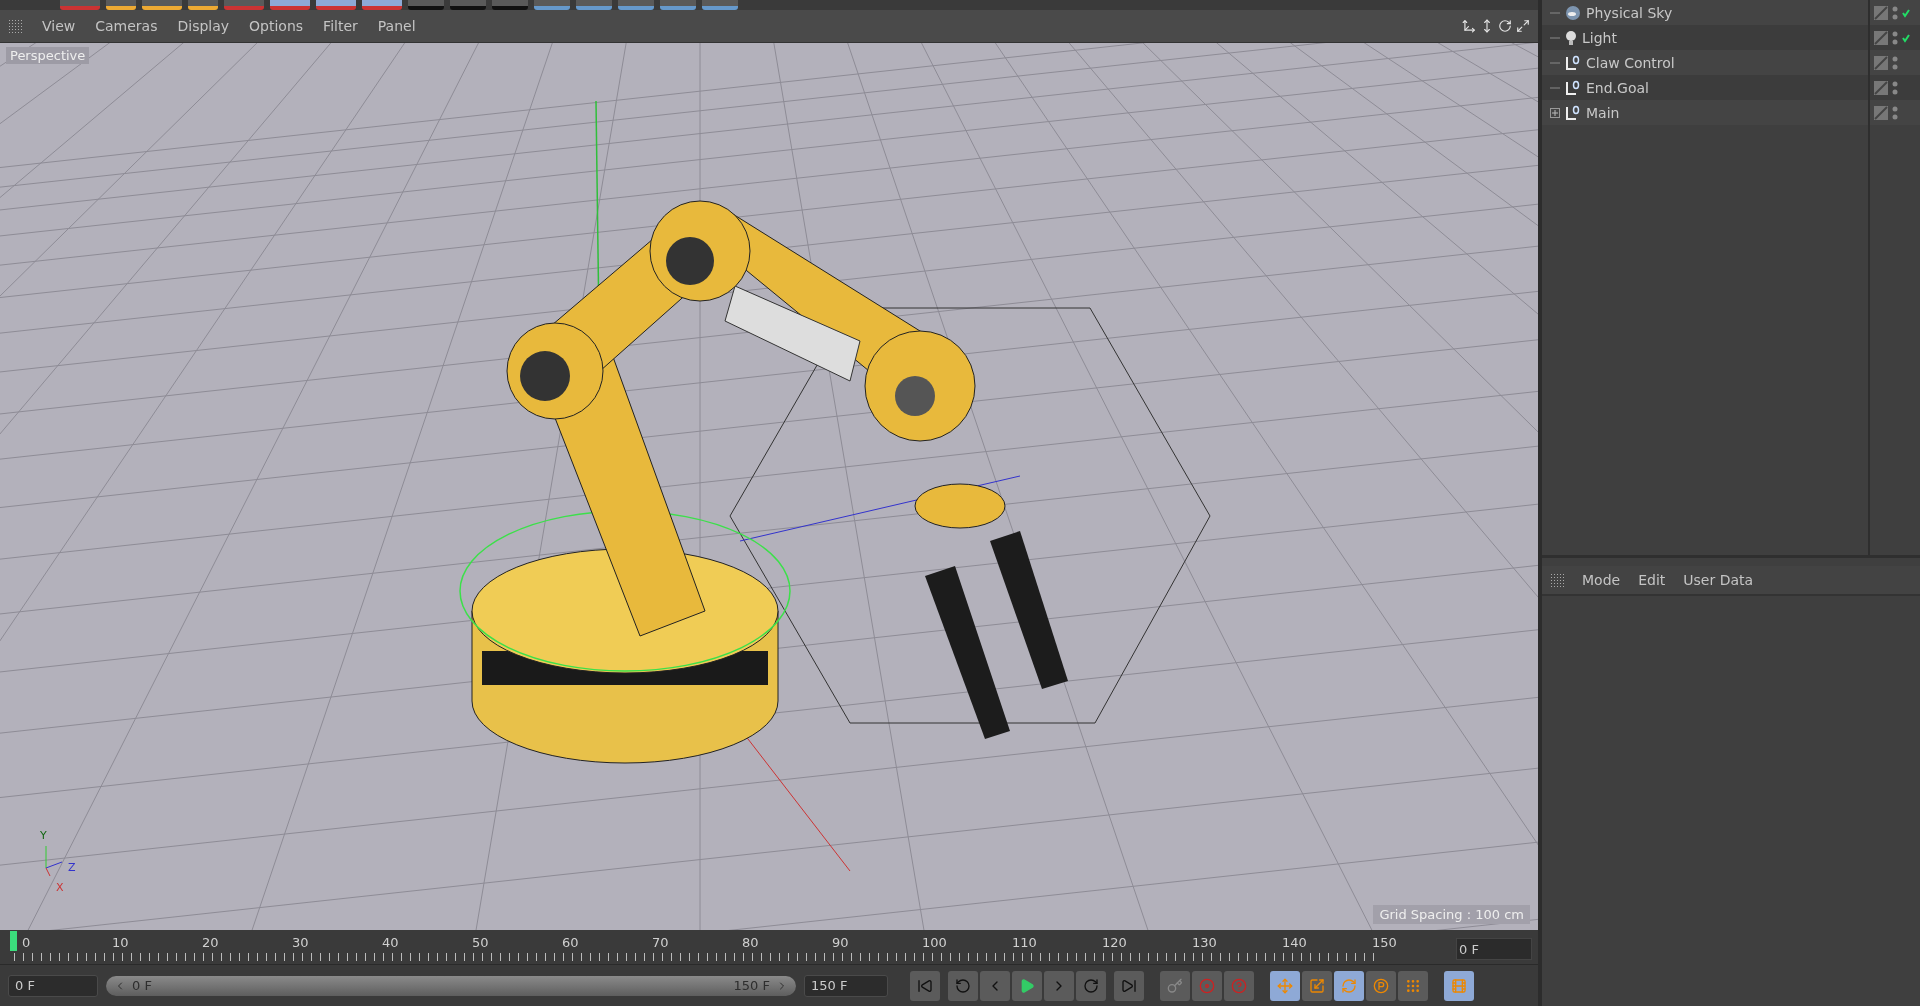  I want to click on preview-range-bar: 0 F 150 F, so click(451, 985).